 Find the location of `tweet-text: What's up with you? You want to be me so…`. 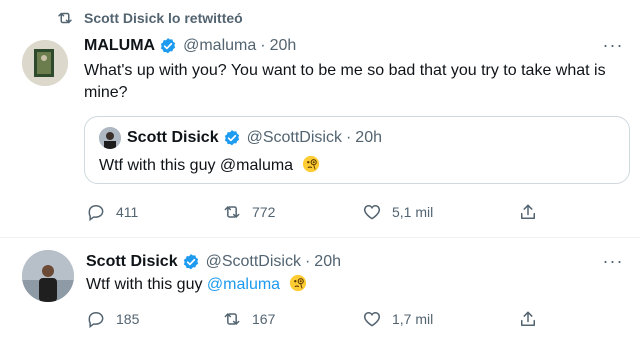

tweet-text: What's up with you? You want to be me so… is located at coordinates (345, 81).